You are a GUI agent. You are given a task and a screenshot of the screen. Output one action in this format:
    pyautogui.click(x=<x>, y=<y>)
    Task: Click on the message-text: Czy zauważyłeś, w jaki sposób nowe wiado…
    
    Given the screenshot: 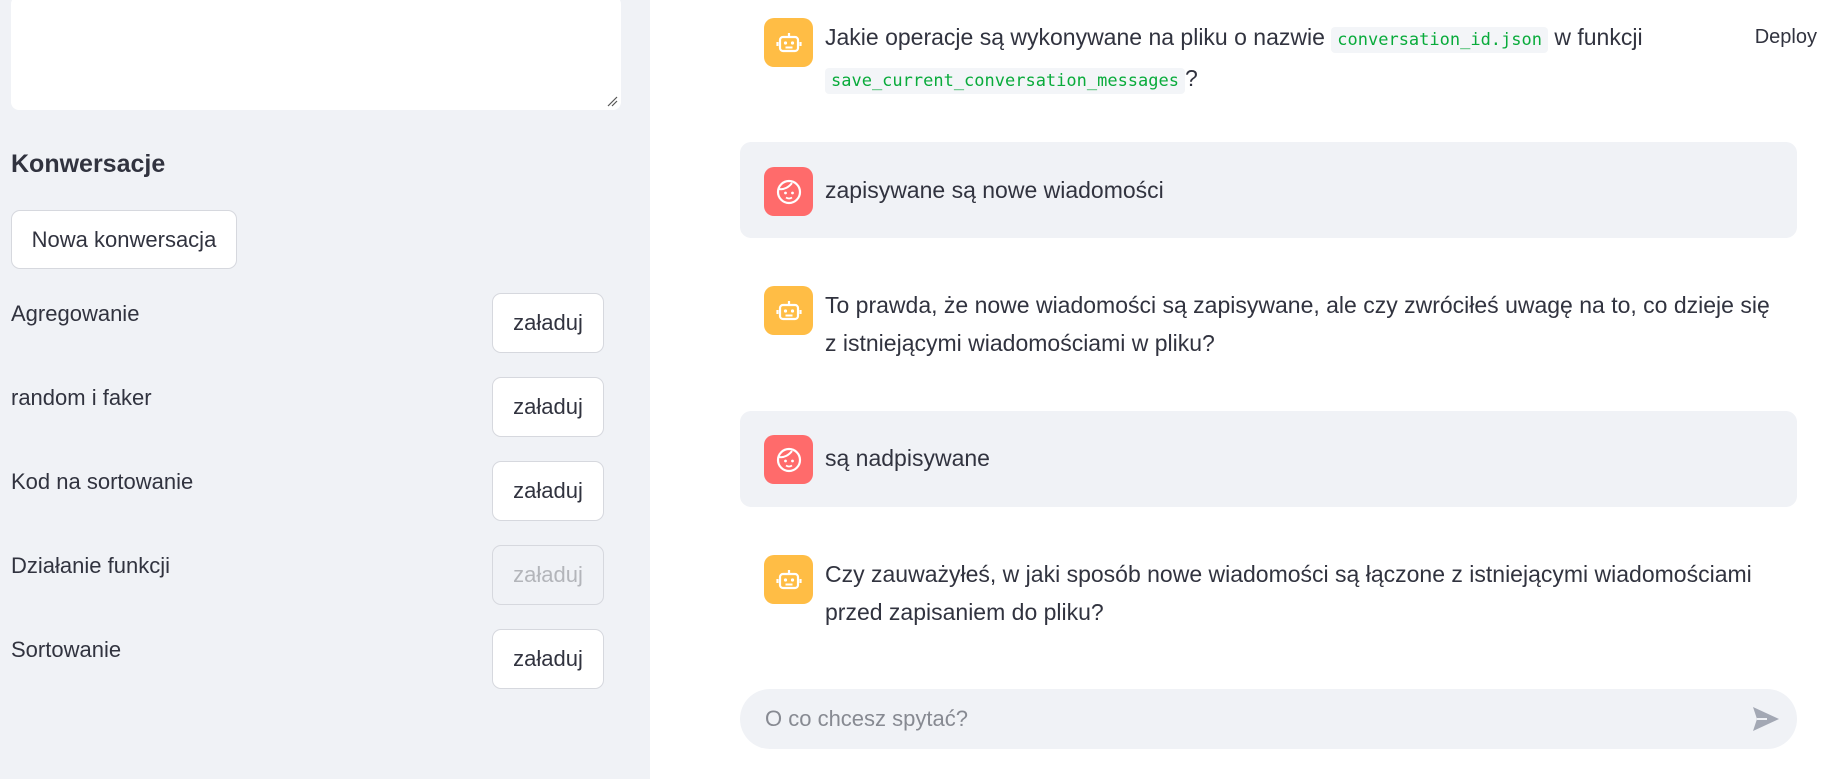 What is the action you would take?
    pyautogui.click(x=1288, y=593)
    